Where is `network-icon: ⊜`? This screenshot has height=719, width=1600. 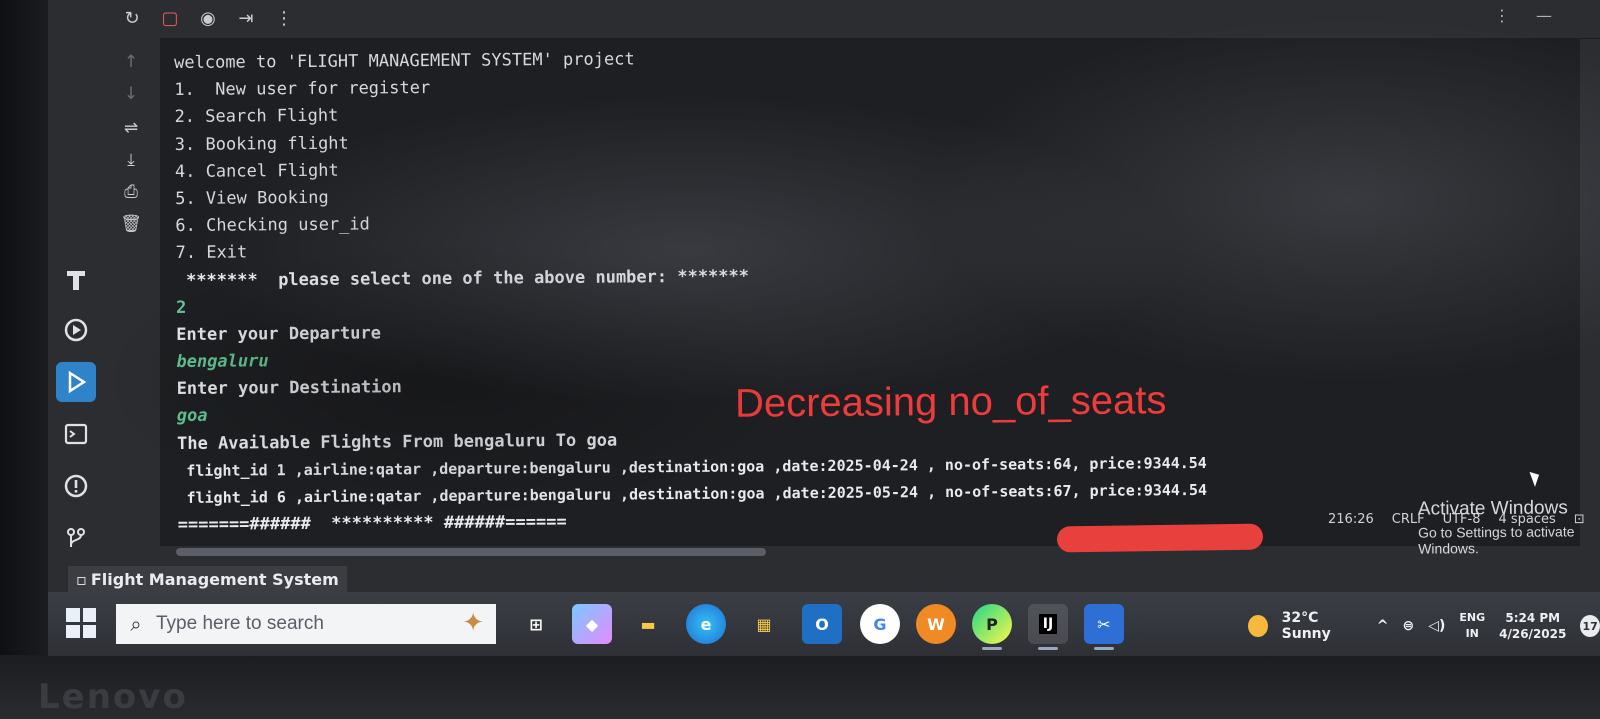
network-icon: ⊜ is located at coordinates (1408, 626).